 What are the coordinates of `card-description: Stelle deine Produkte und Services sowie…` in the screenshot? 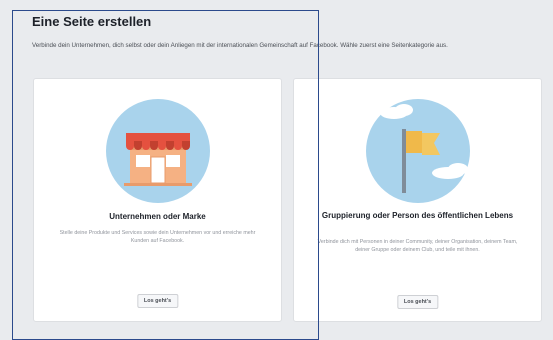 It's located at (157, 237).